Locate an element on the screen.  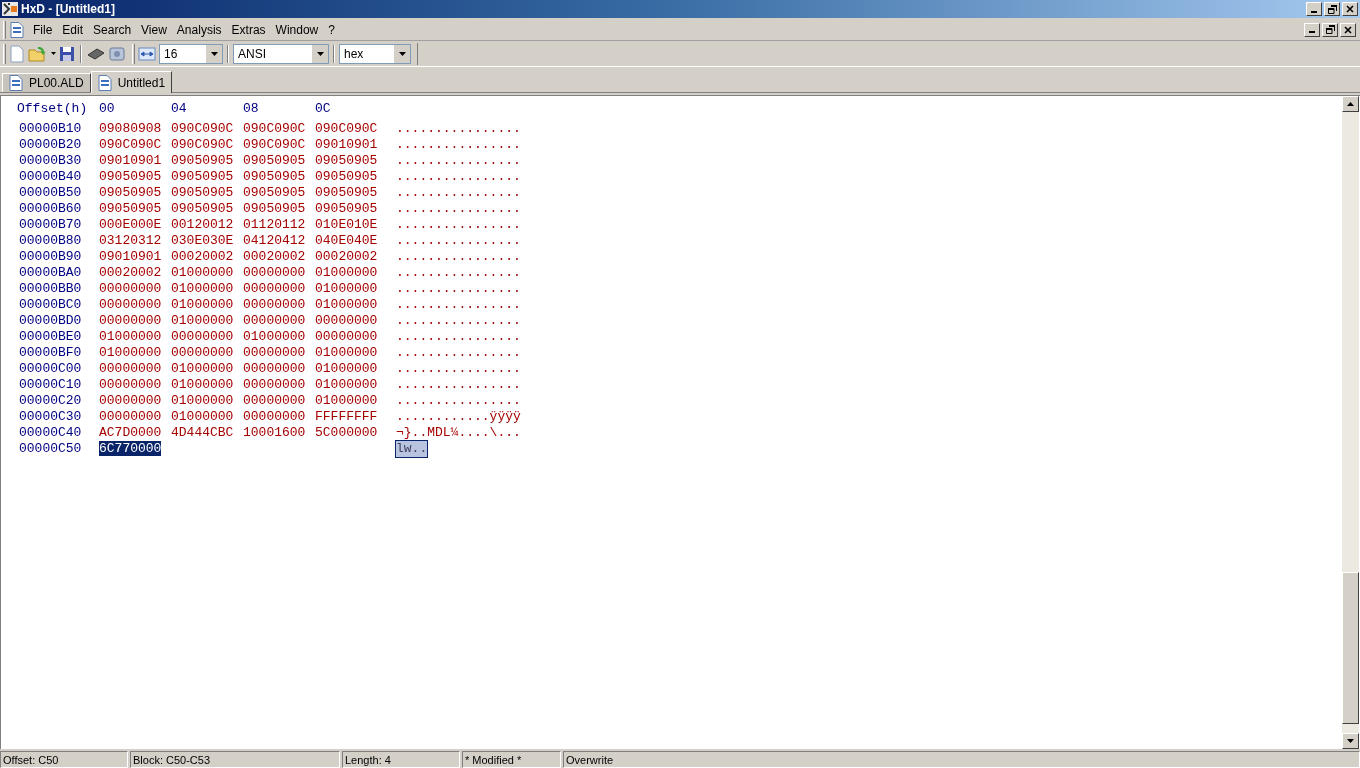
text-cell: ............ÿÿÿÿ is located at coordinates (458, 417).